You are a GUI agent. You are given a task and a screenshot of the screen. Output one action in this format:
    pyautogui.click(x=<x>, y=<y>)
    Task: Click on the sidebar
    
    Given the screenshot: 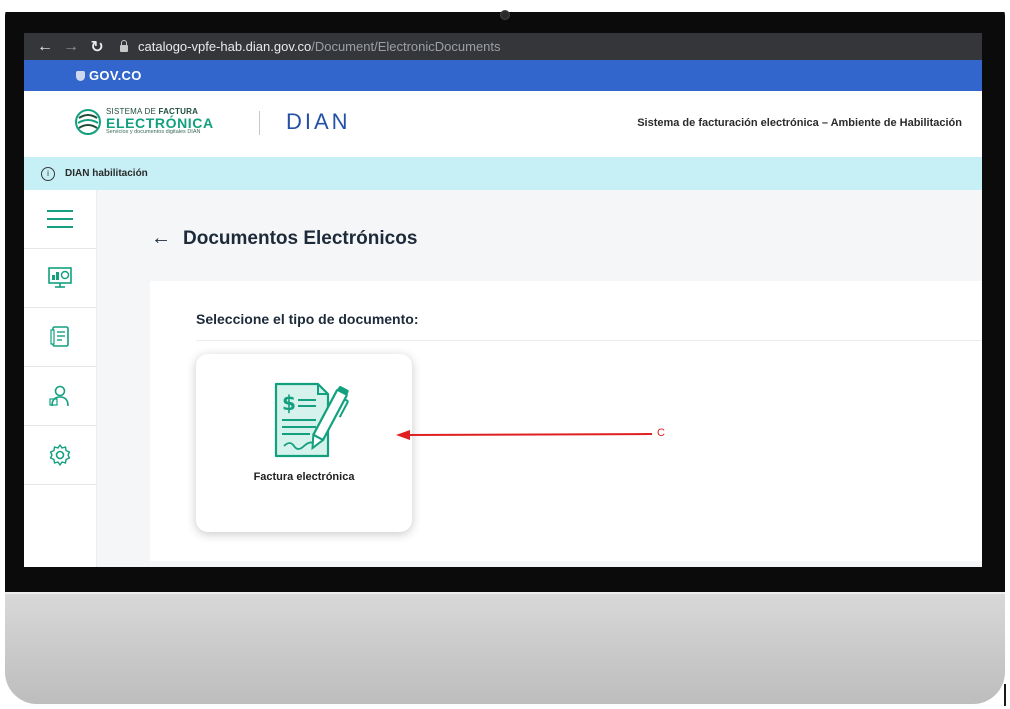 What is the action you would take?
    pyautogui.click(x=60, y=378)
    